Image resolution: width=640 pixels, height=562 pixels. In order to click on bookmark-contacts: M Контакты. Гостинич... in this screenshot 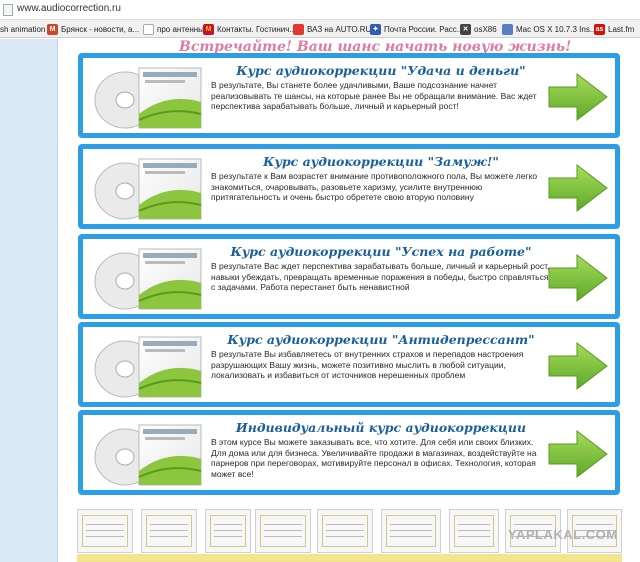, I will do `click(249, 29)`.